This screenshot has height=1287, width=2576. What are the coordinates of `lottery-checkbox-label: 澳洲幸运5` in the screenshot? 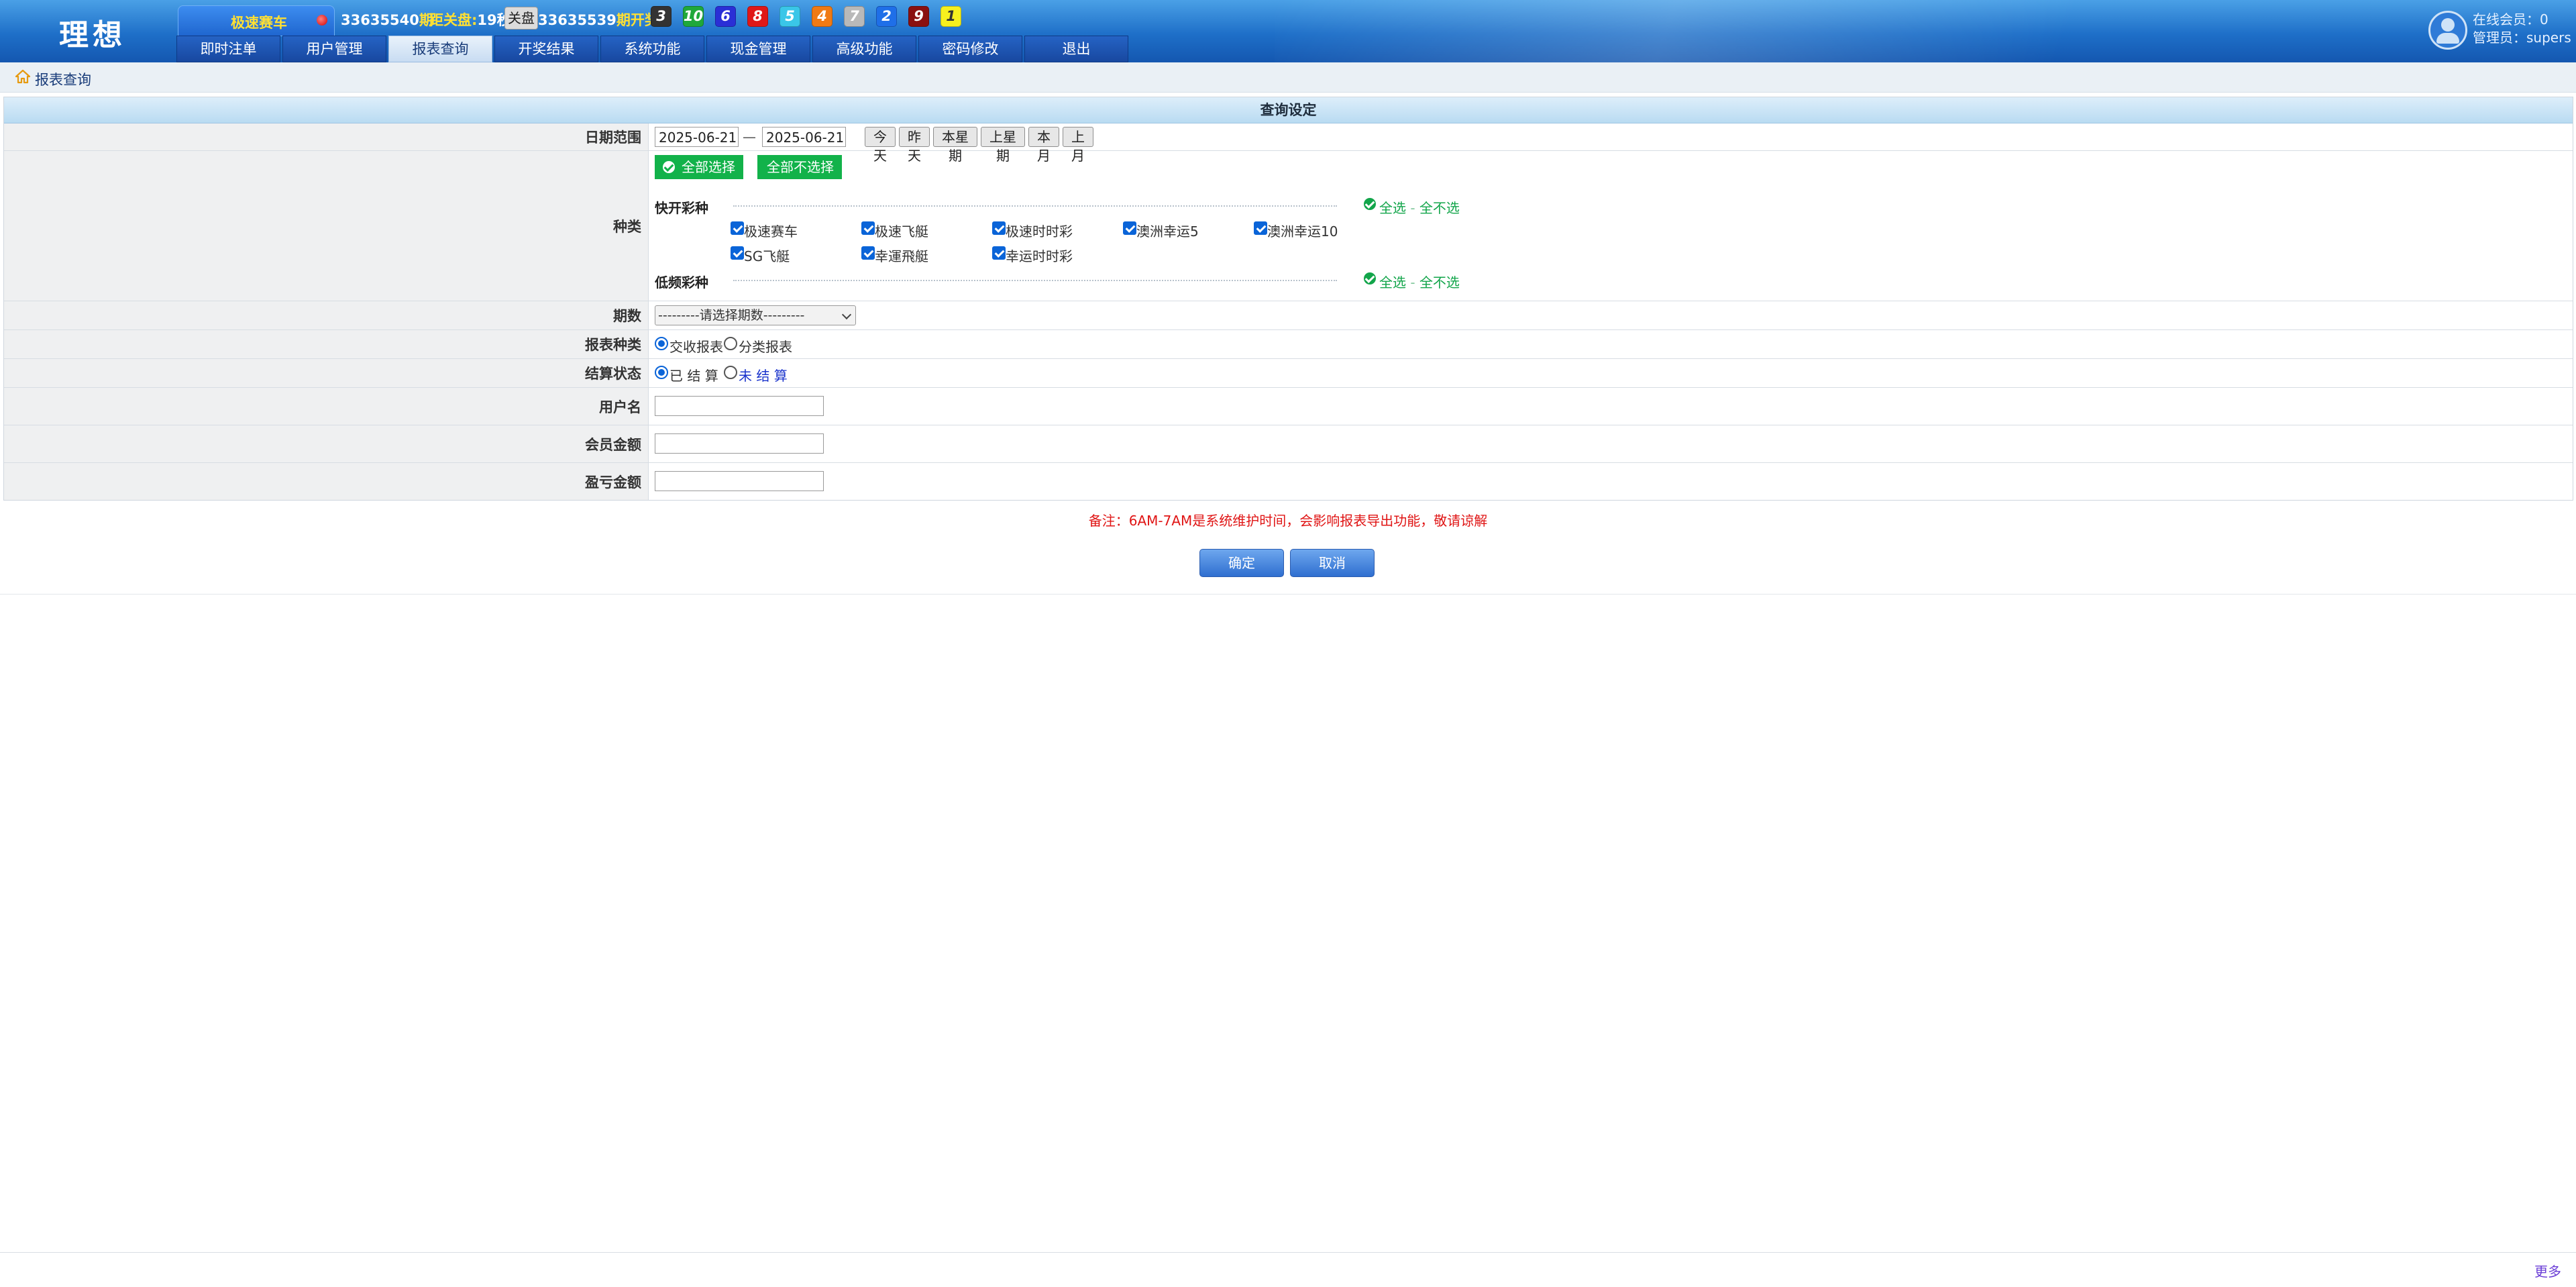 It's located at (1167, 231).